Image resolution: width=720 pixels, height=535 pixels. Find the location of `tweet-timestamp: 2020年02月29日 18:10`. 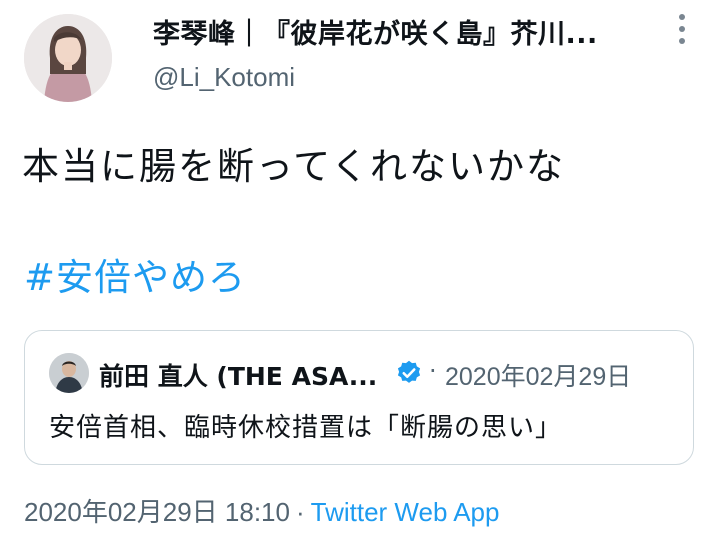

tweet-timestamp: 2020年02月29日 18:10 is located at coordinates (157, 512).